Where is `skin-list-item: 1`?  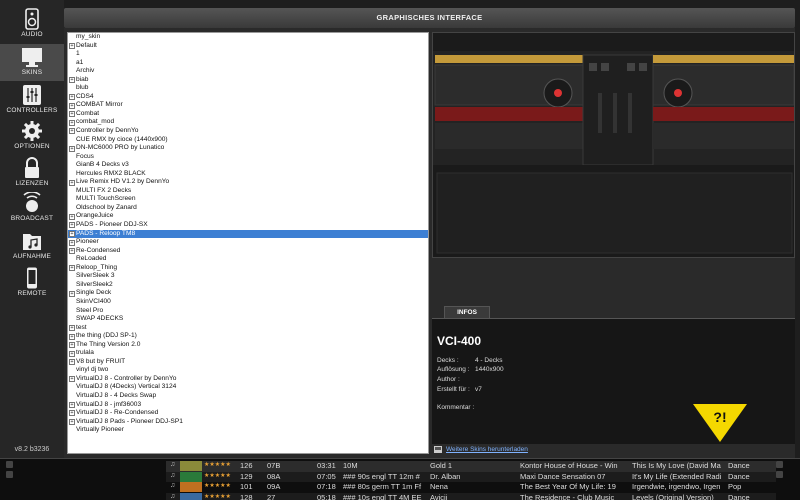 skin-list-item: 1 is located at coordinates (248, 54).